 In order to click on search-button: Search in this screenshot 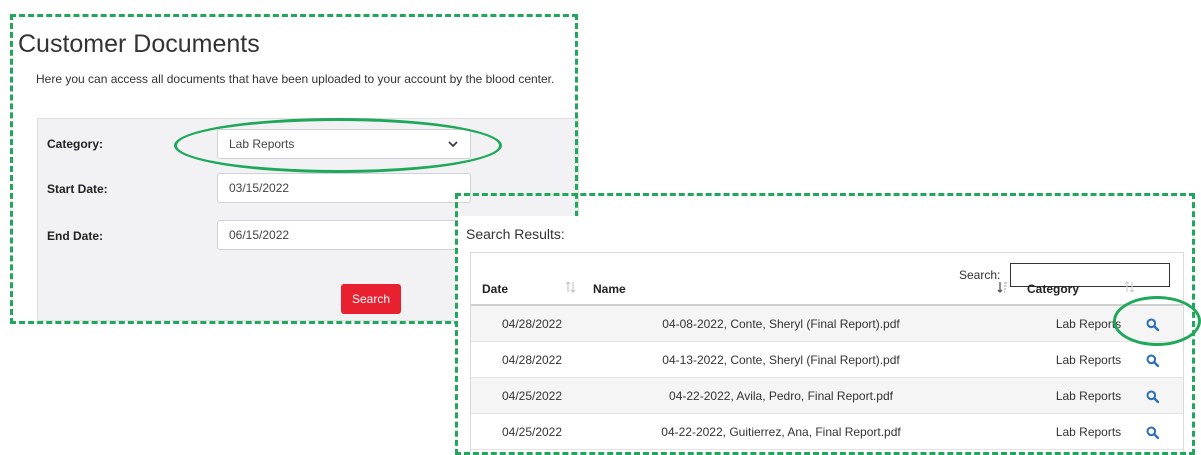, I will do `click(371, 299)`.